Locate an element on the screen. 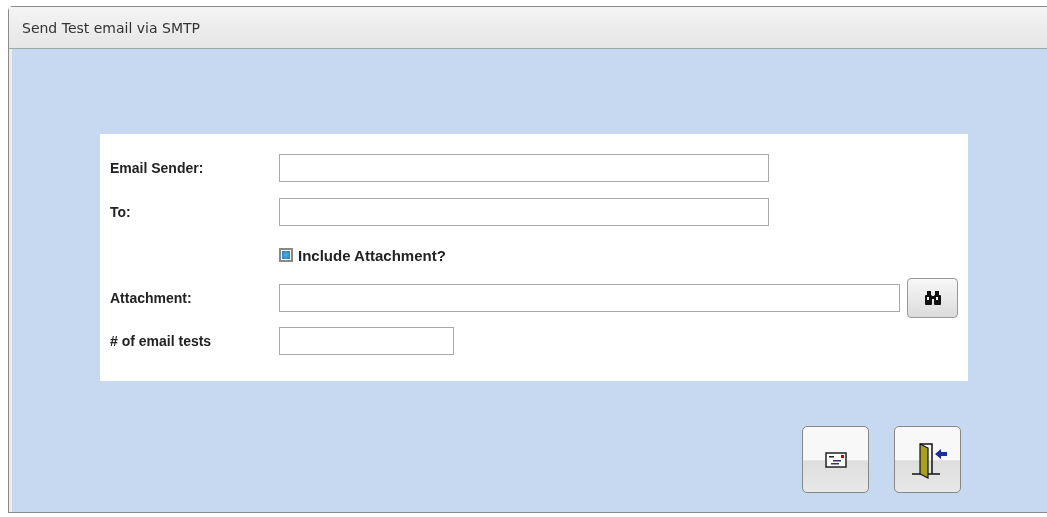 The height and width of the screenshot is (517, 1047). exit-button is located at coordinates (927, 459).